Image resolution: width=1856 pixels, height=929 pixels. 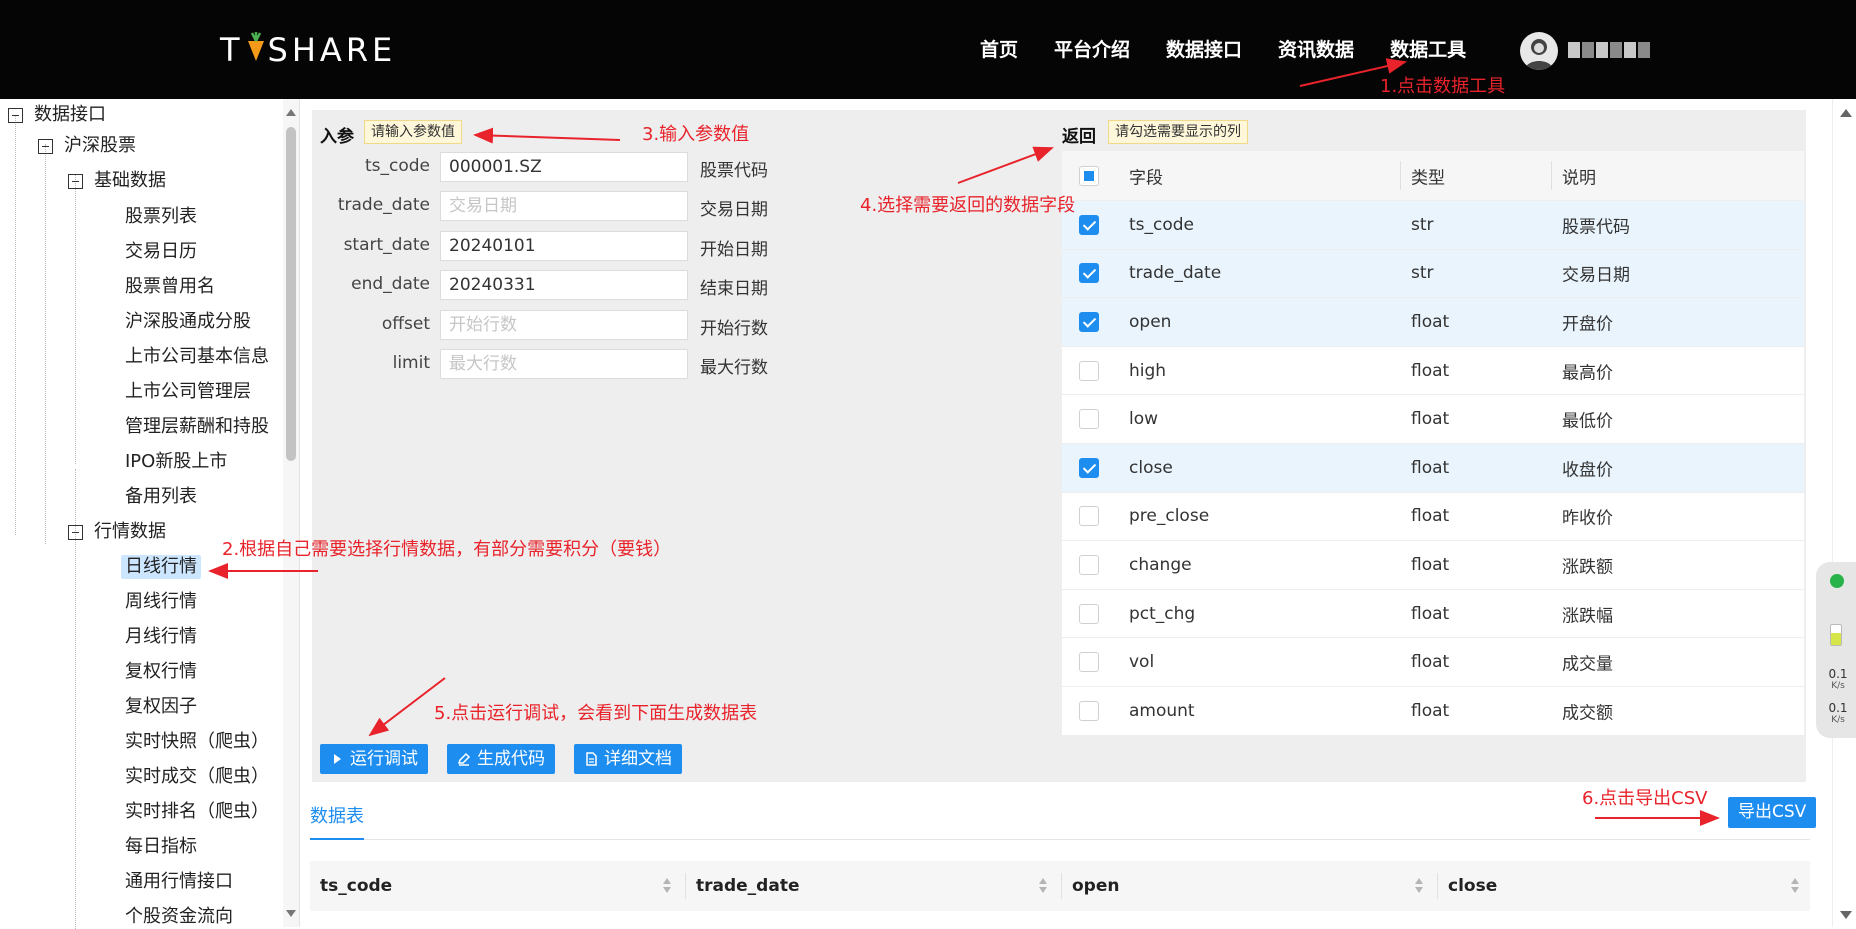 I want to click on annotation-step1: 1.点击数据工具, so click(x=1443, y=86).